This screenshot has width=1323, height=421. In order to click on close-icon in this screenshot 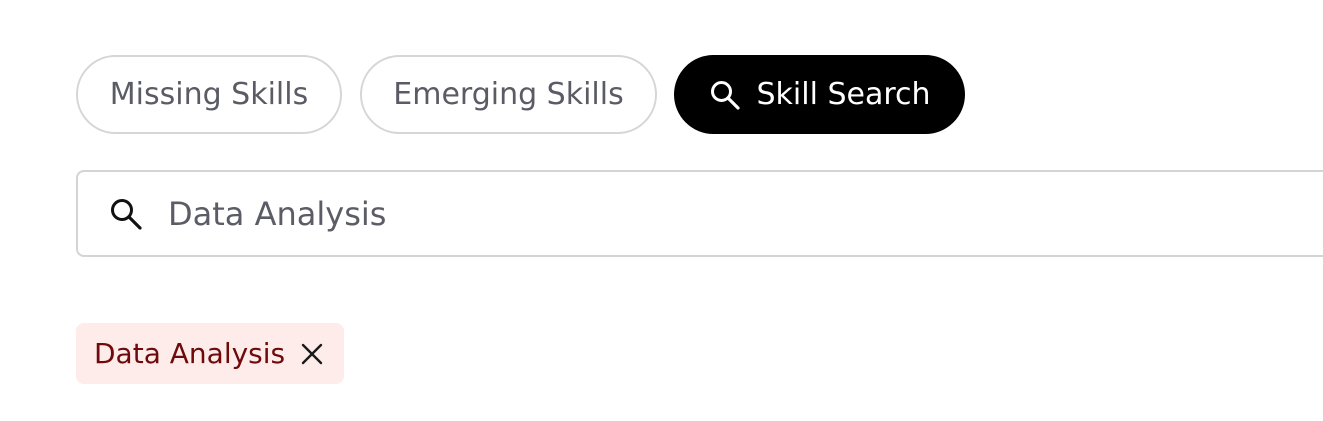, I will do `click(312, 354)`.